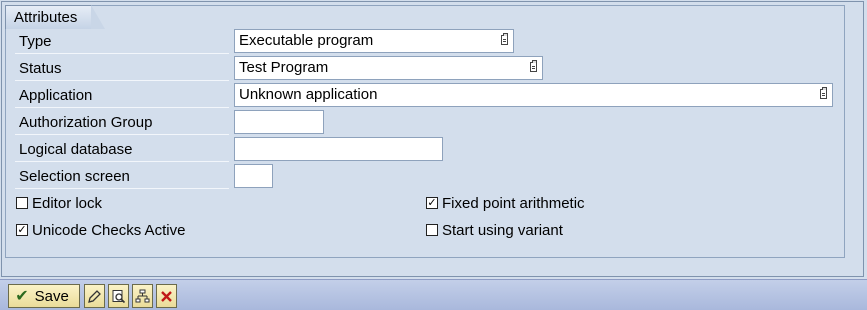 This screenshot has width=867, height=310. I want to click on status-label: Status, so click(122, 69).